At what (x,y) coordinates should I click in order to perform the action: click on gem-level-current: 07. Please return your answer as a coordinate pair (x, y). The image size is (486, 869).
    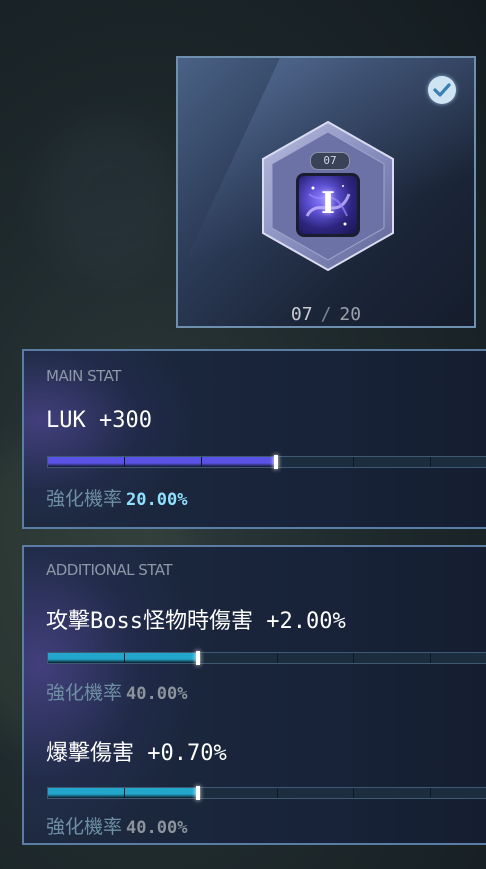
    Looking at the image, I should click on (301, 314).